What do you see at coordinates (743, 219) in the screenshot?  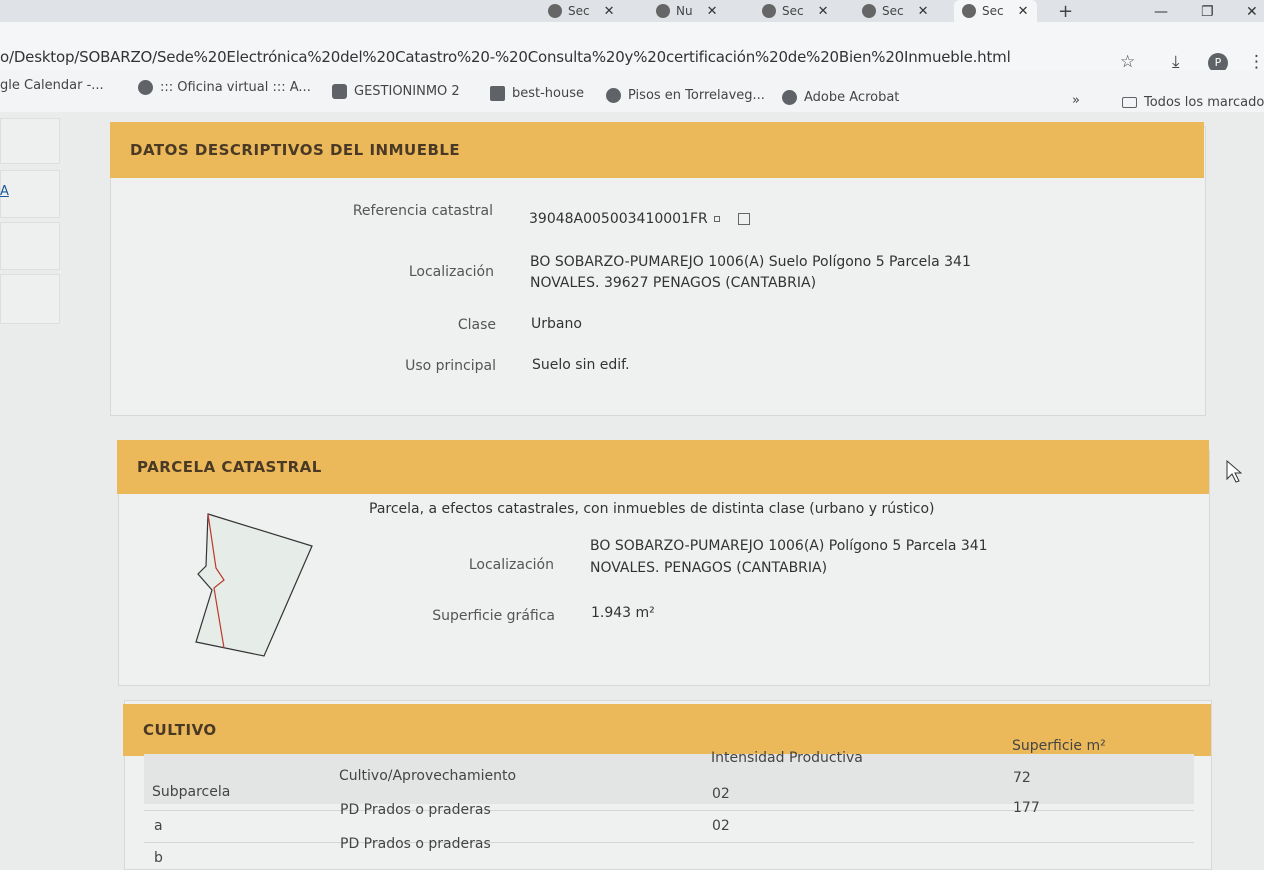 I see `select-checkbox` at bounding box center [743, 219].